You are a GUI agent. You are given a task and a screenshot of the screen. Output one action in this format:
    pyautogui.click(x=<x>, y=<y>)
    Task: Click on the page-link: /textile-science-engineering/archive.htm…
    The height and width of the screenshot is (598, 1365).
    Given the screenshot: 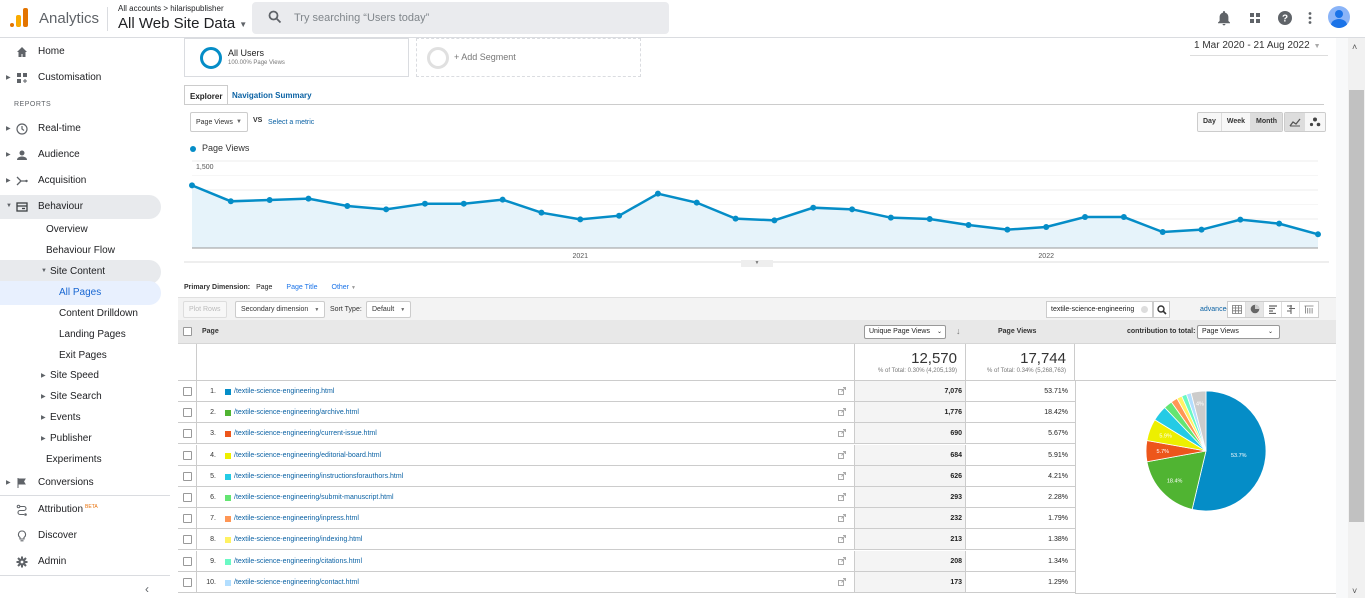 What is the action you would take?
    pyautogui.click(x=296, y=412)
    